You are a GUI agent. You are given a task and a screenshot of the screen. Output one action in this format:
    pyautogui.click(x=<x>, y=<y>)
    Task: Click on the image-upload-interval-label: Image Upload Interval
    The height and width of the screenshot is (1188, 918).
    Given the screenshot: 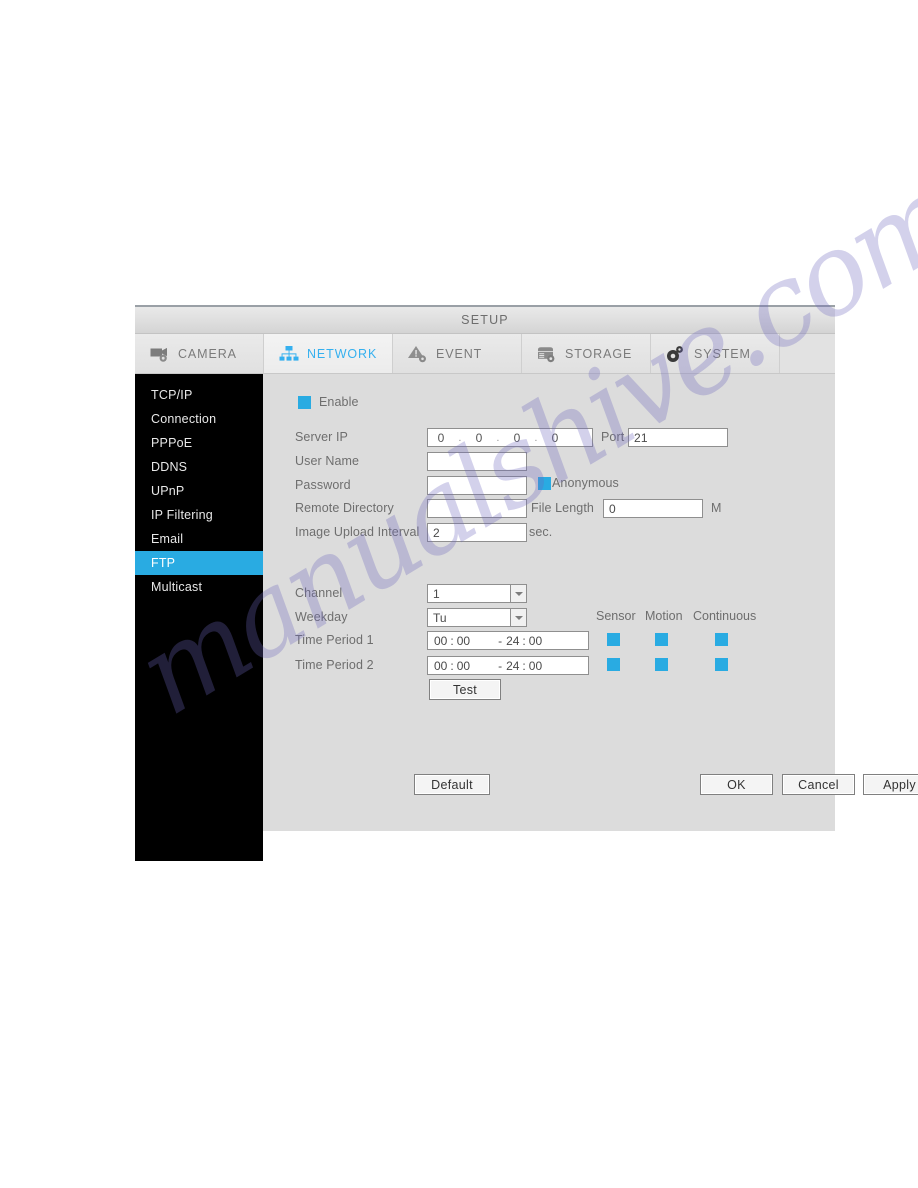 What is the action you would take?
    pyautogui.click(x=357, y=532)
    